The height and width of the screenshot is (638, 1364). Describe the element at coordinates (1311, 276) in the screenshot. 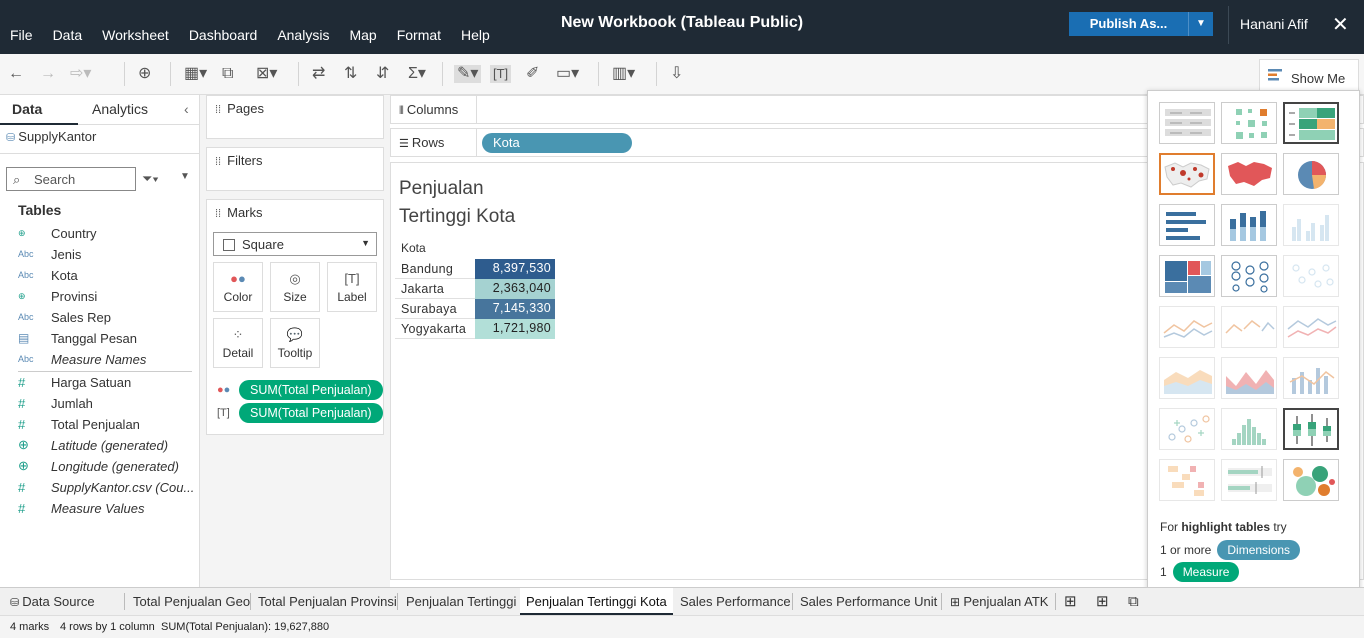

I see `side-by-side-circles-chart-icon` at that location.